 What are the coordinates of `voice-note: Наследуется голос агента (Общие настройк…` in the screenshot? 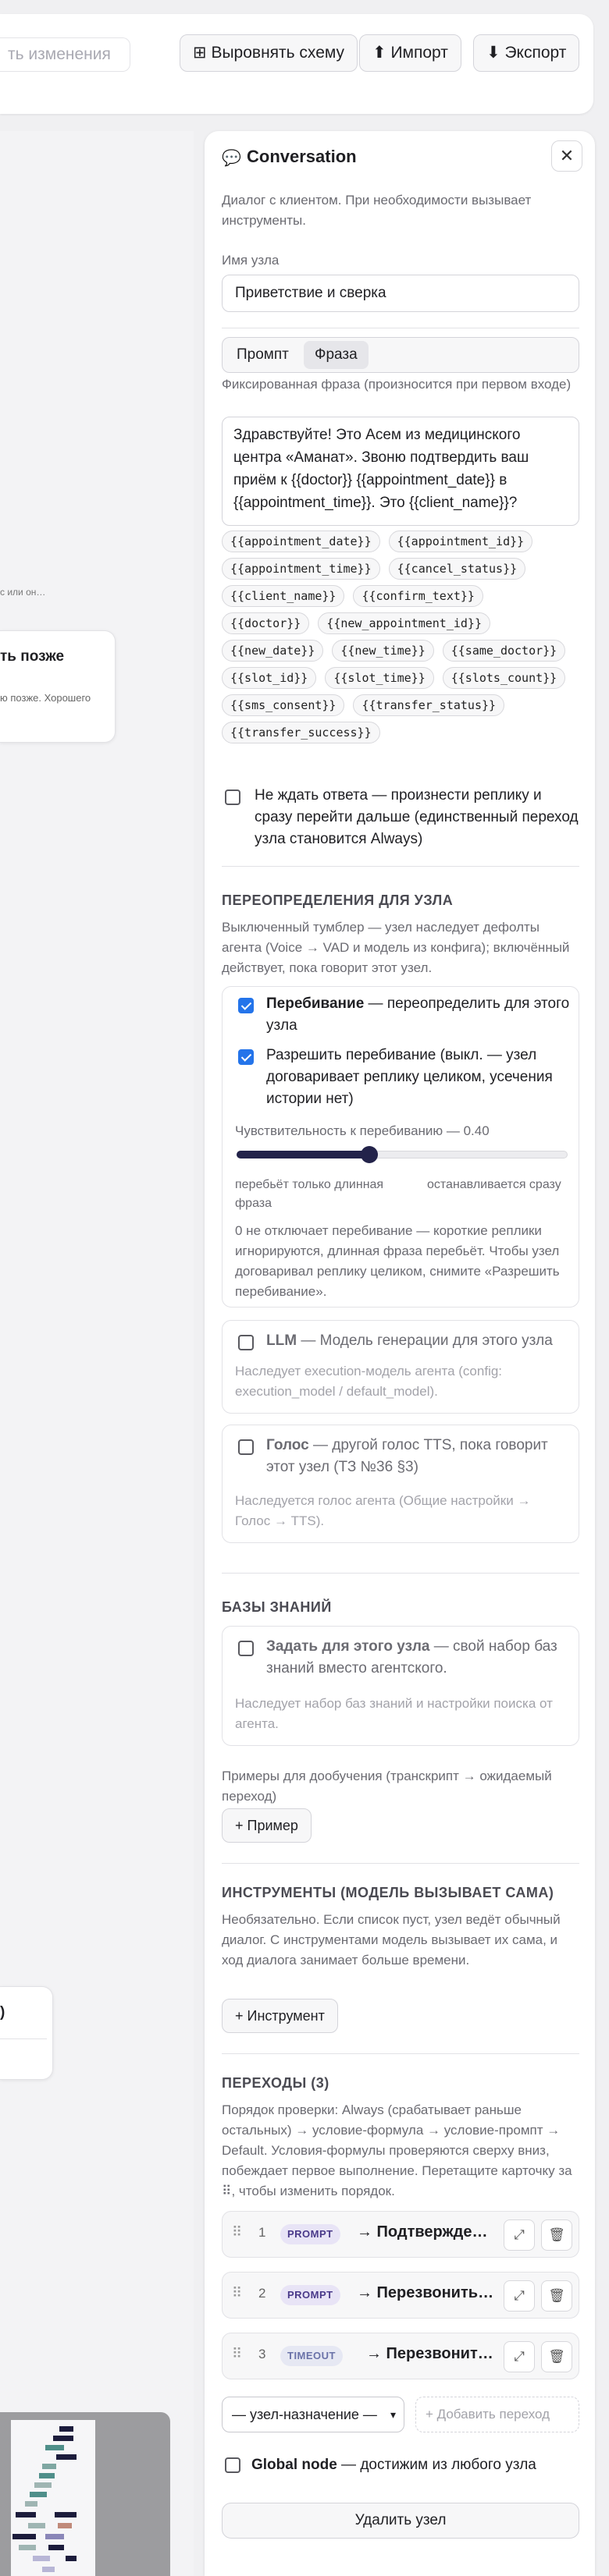 It's located at (383, 1510).